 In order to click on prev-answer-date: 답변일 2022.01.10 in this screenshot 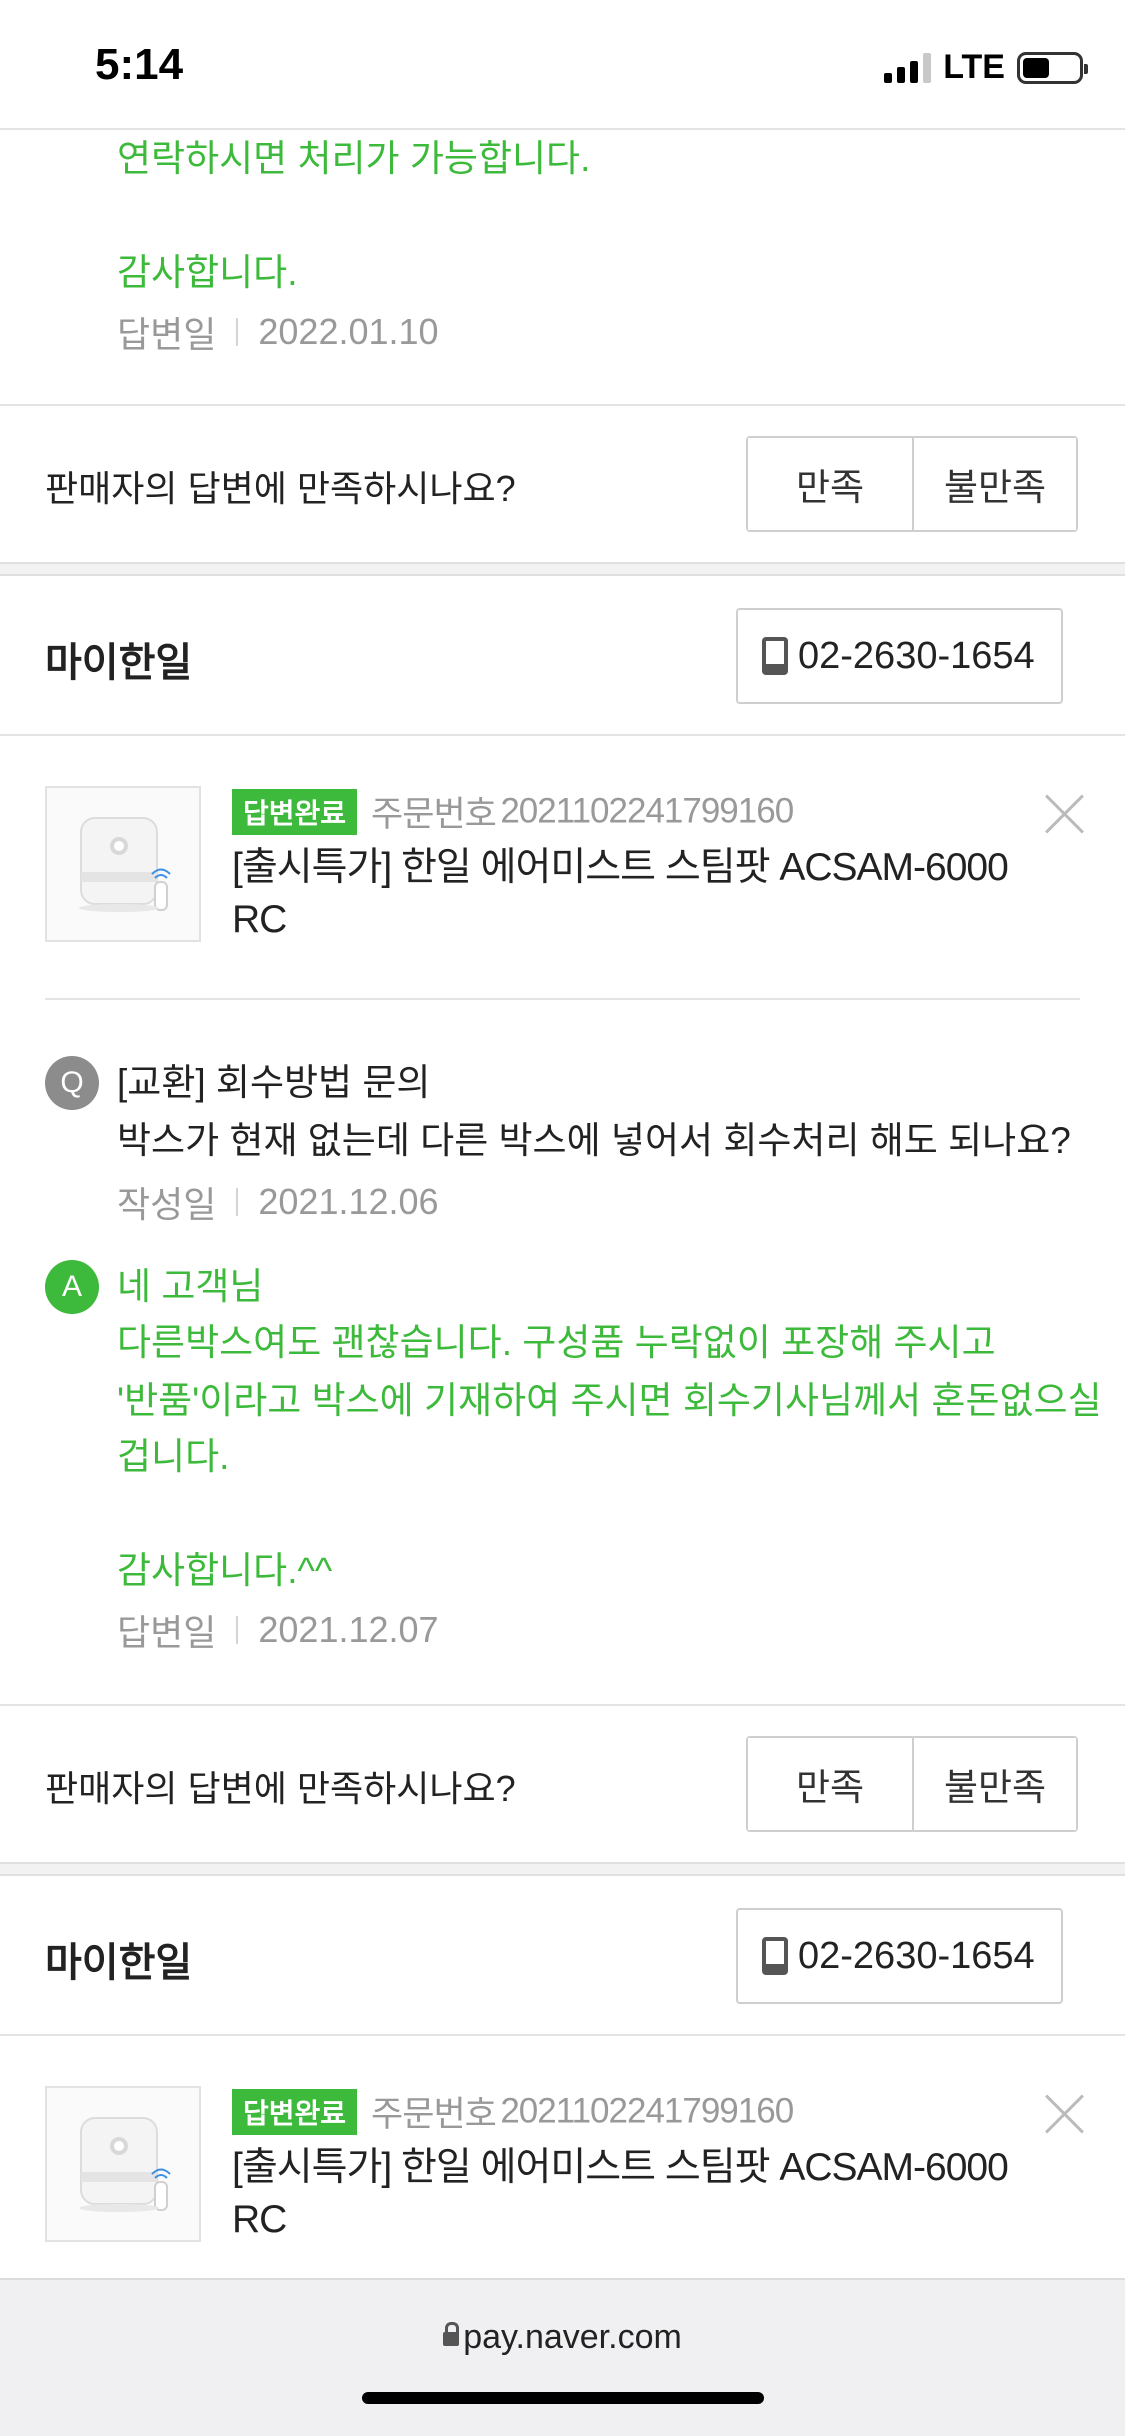, I will do `click(278, 332)`.